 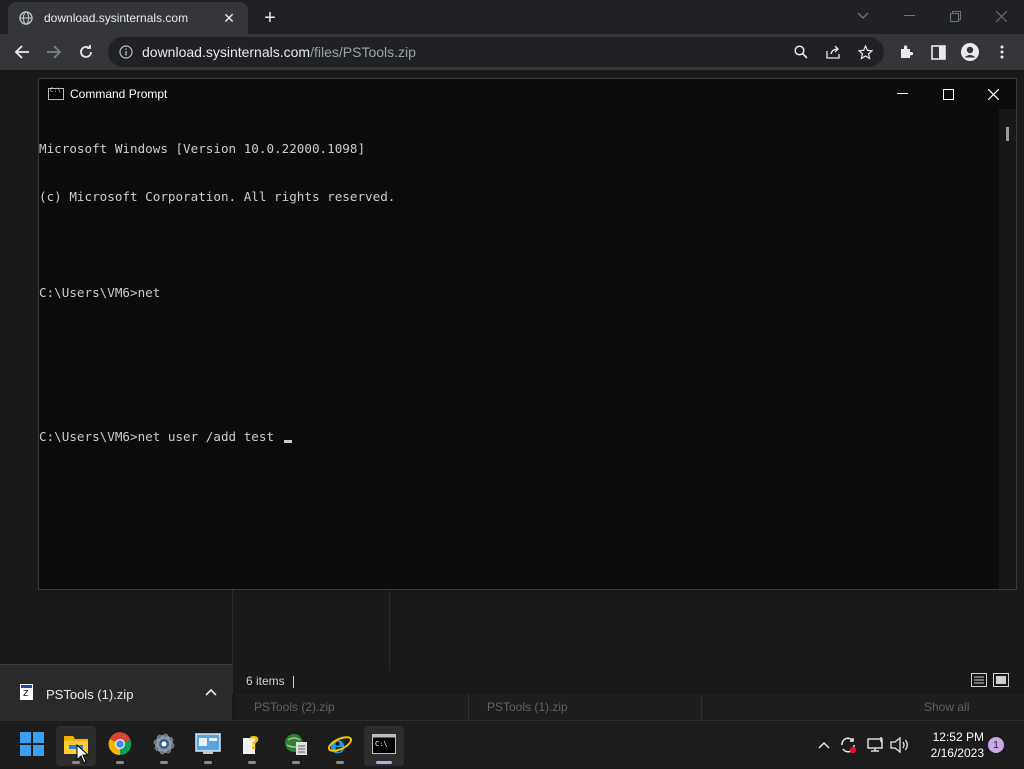 I want to click on close-window-icon, so click(x=1001, y=16).